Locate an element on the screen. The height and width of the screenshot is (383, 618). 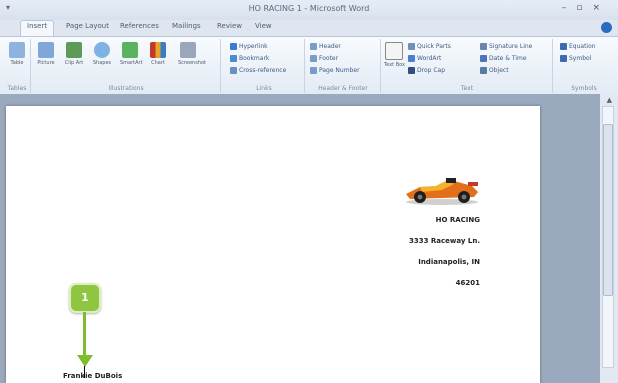
help-icon is located at coordinates (606, 27).